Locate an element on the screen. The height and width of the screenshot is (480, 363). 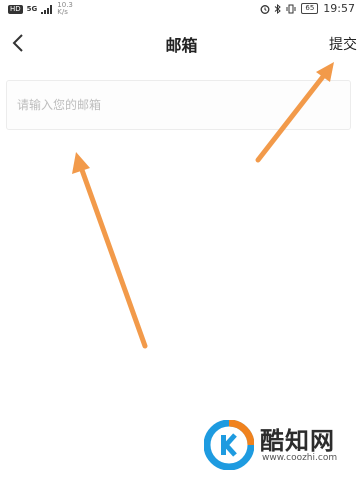
status-time: 19:57 is located at coordinates (339, 8).